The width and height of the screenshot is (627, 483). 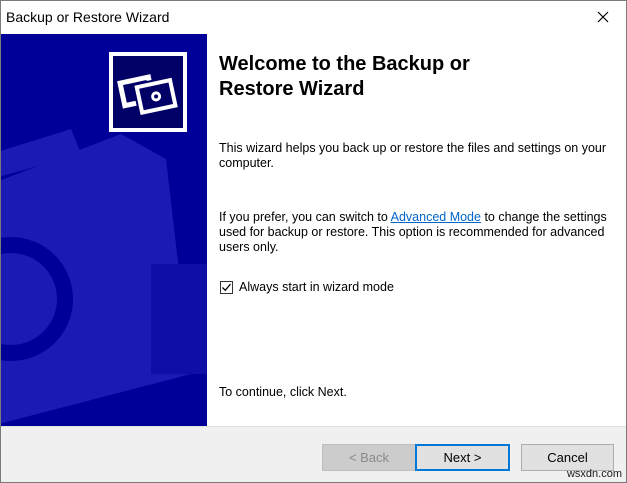 What do you see at coordinates (305, 217) in the screenshot?
I see `advanced-prefix: If you prefer, you can switch to` at bounding box center [305, 217].